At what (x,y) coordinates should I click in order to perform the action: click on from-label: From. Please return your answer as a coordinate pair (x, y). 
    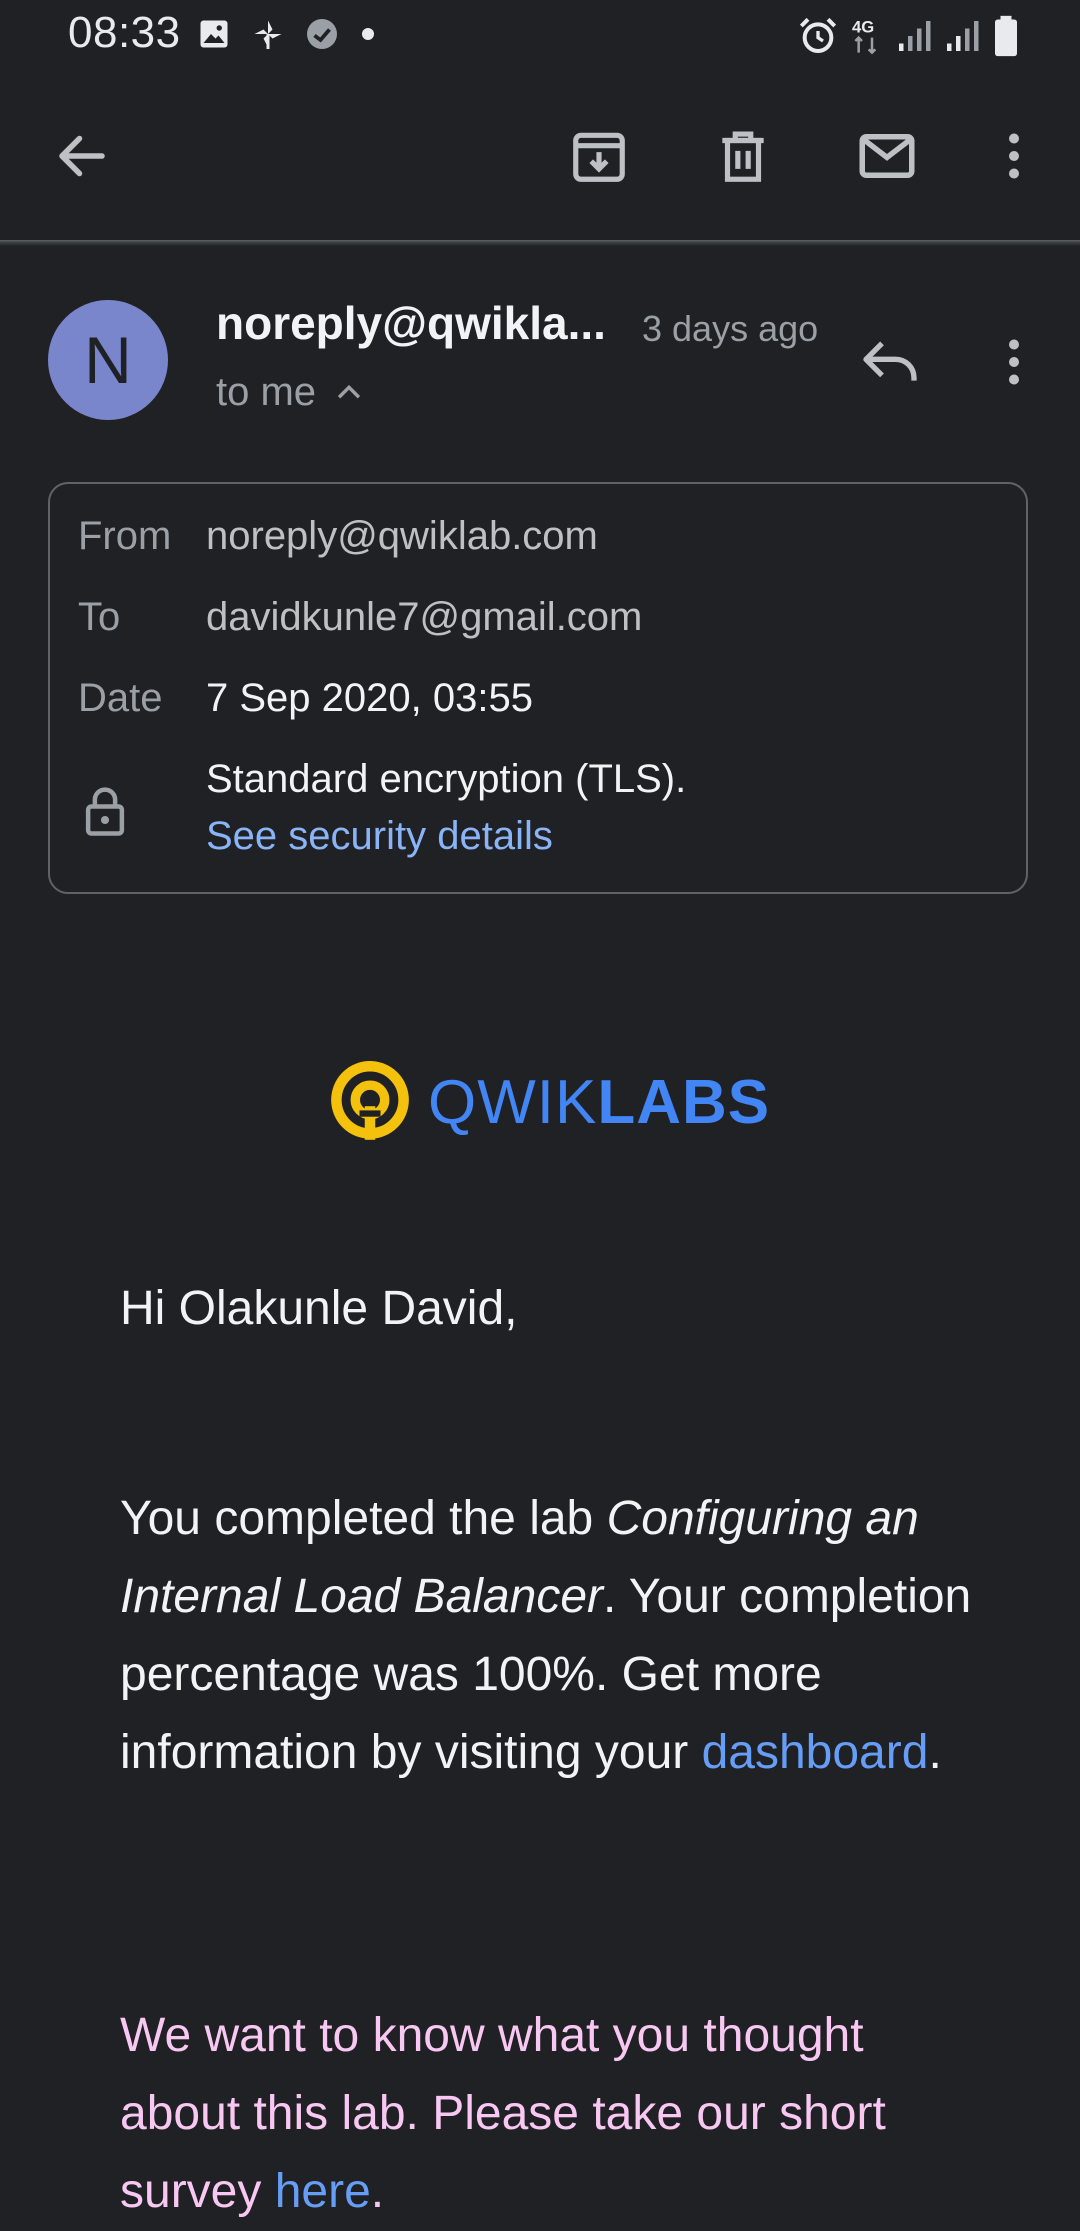
    Looking at the image, I should click on (125, 536).